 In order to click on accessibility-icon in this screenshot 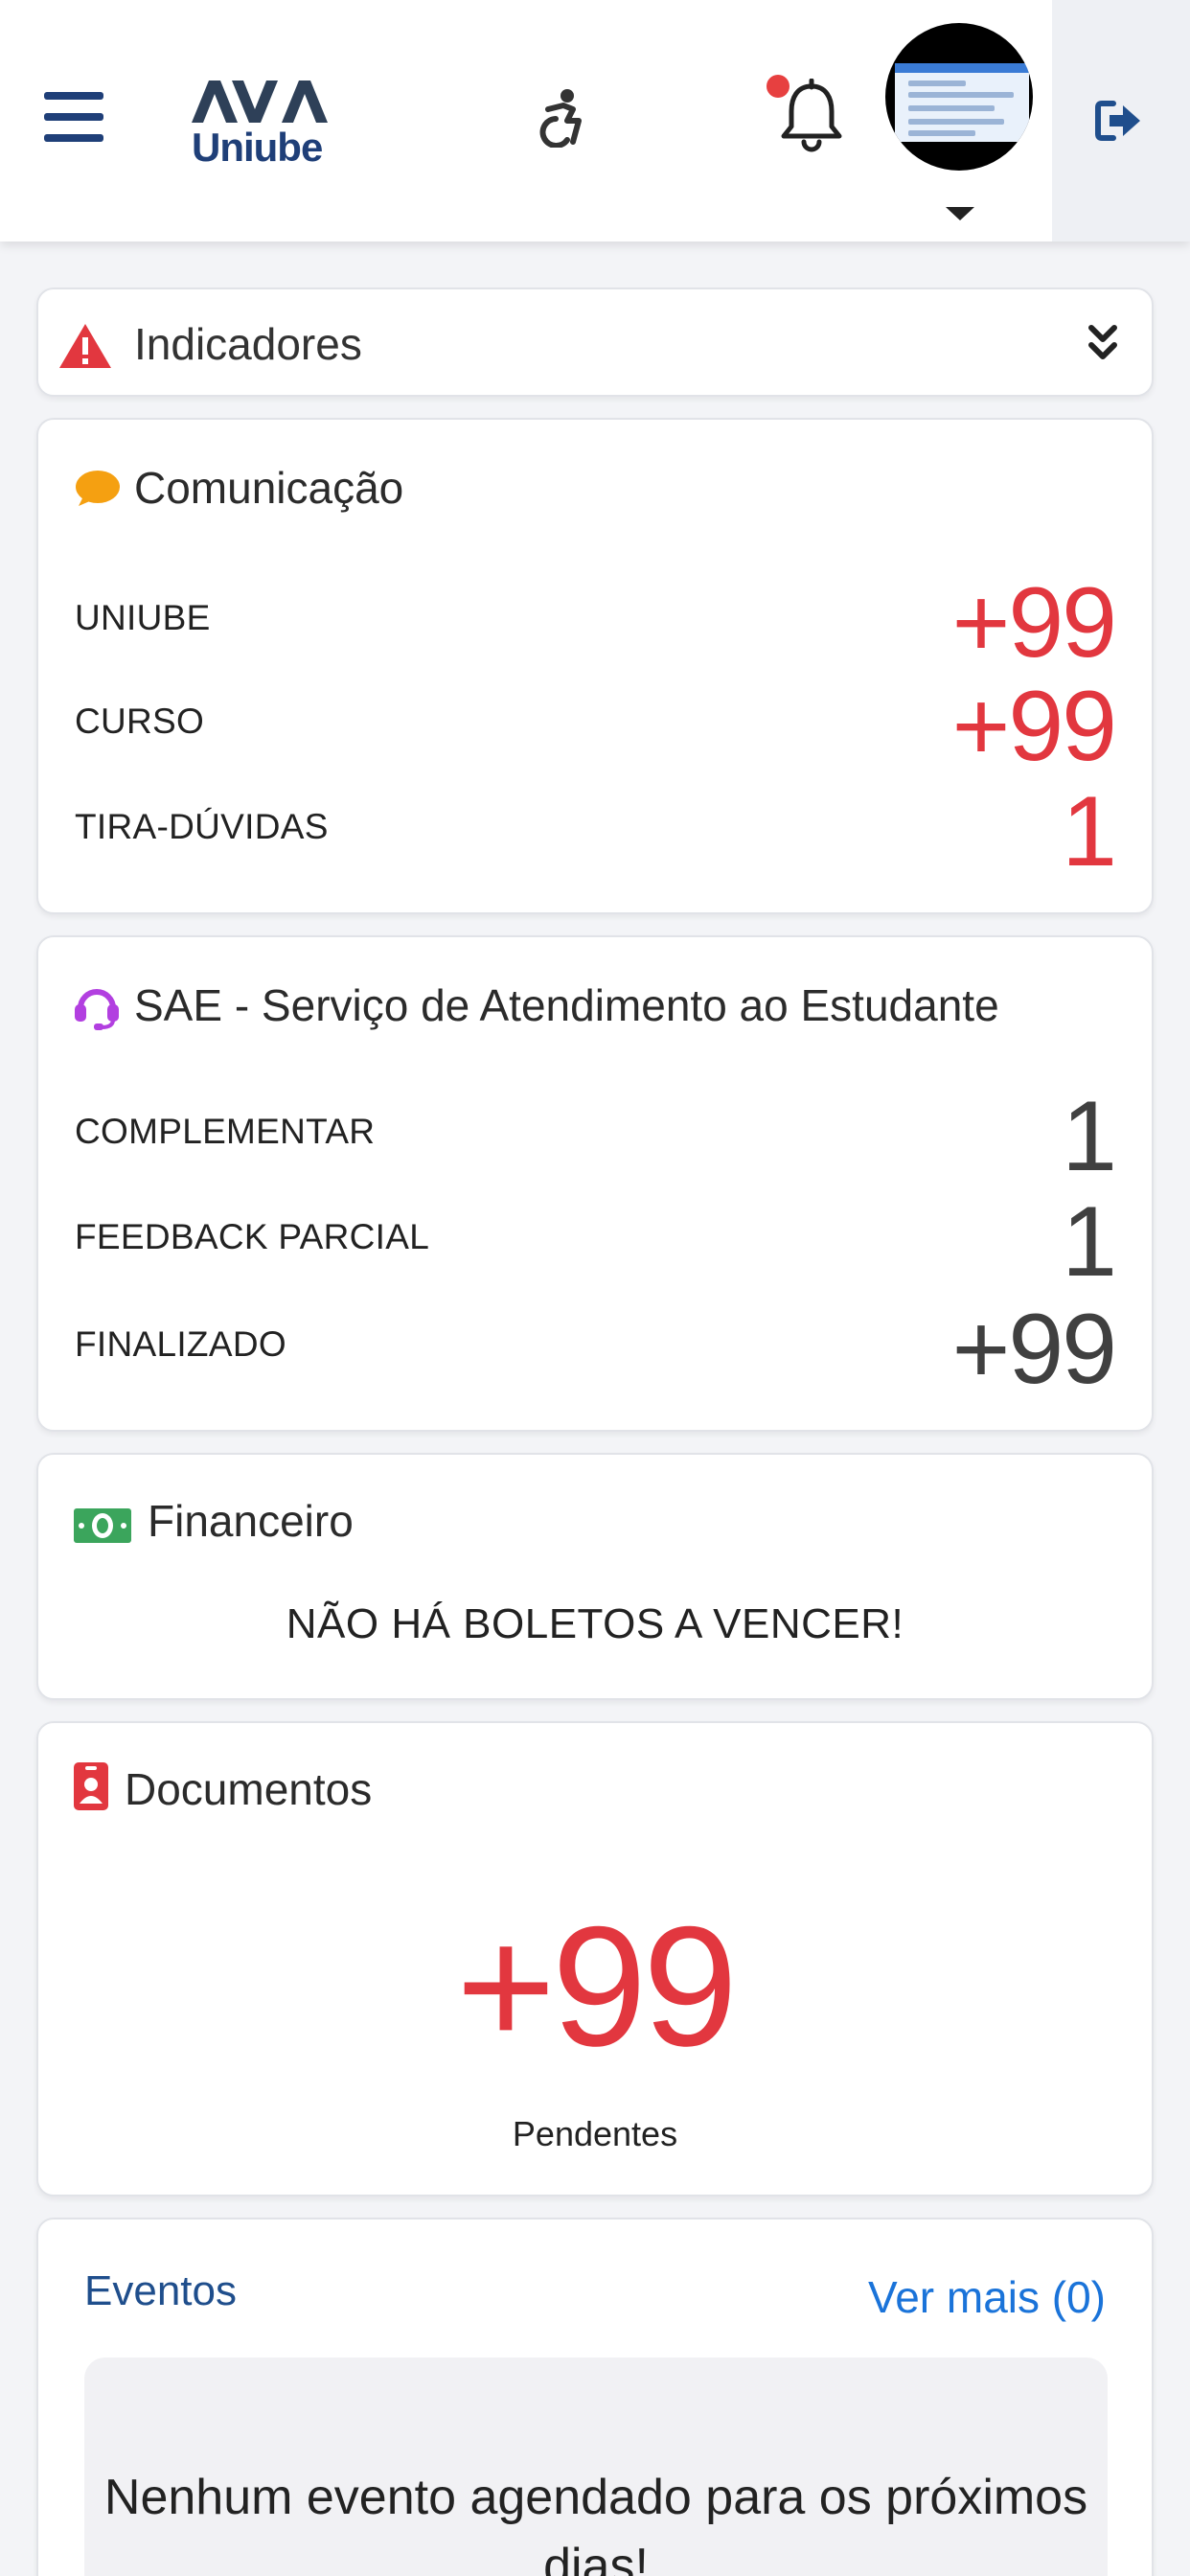, I will do `click(561, 118)`.